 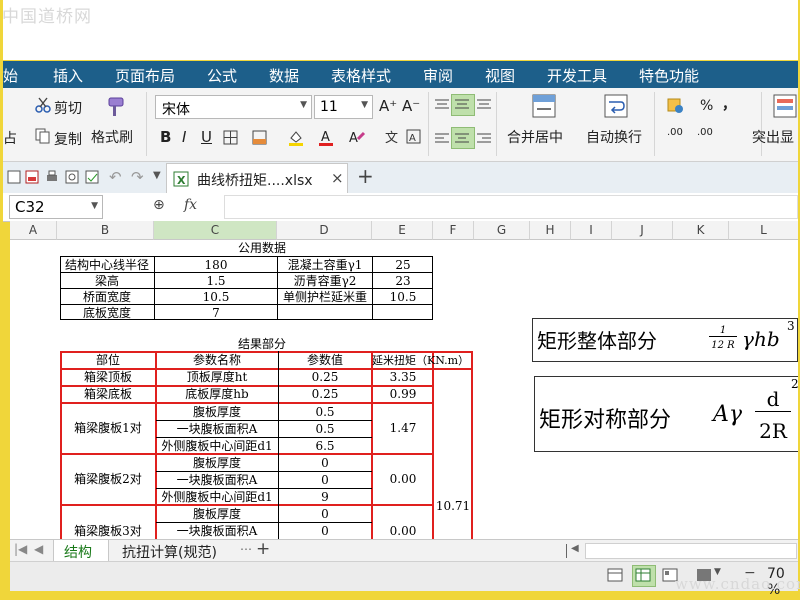 What do you see at coordinates (108, 428) in the screenshot?
I see `result-part: 箱梁腹板1对` at bounding box center [108, 428].